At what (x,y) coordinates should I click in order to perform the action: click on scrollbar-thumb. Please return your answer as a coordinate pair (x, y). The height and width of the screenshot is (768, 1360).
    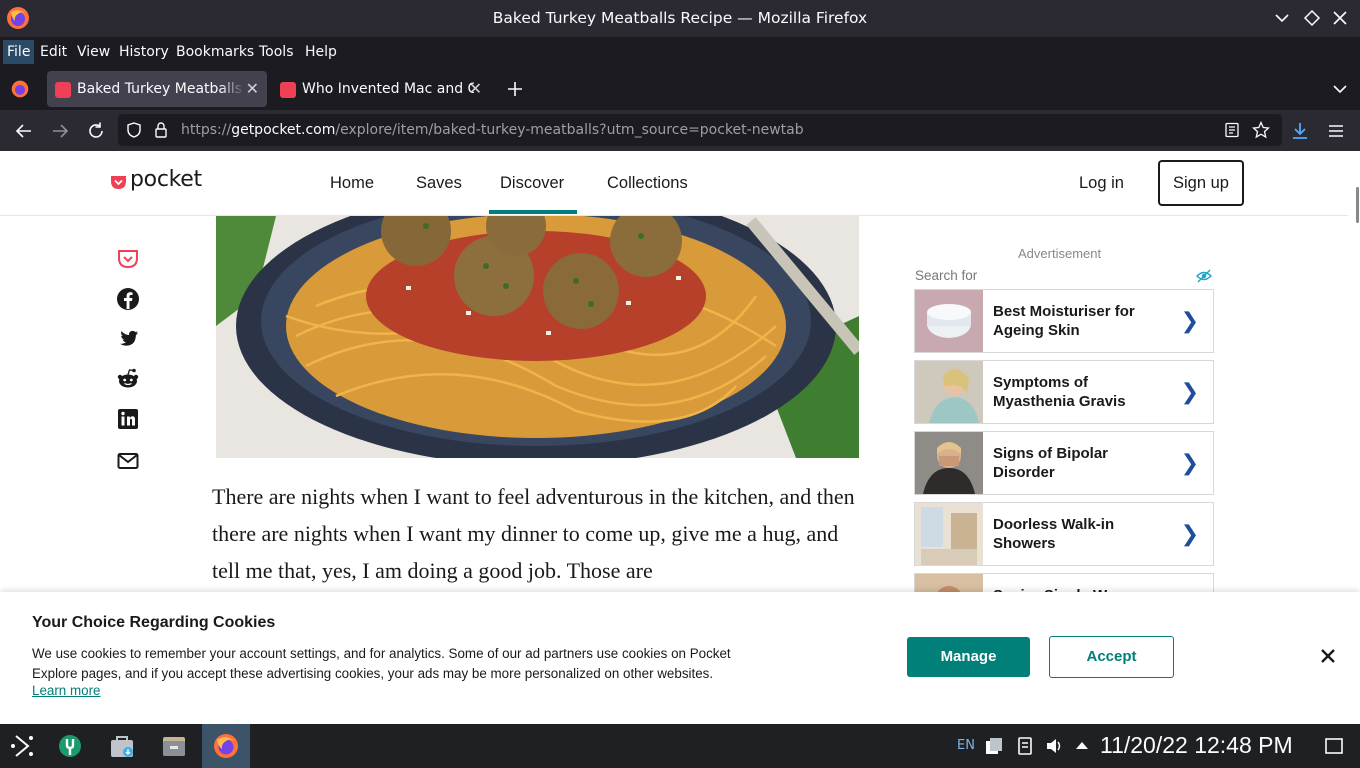
    Looking at the image, I should click on (1357, 205).